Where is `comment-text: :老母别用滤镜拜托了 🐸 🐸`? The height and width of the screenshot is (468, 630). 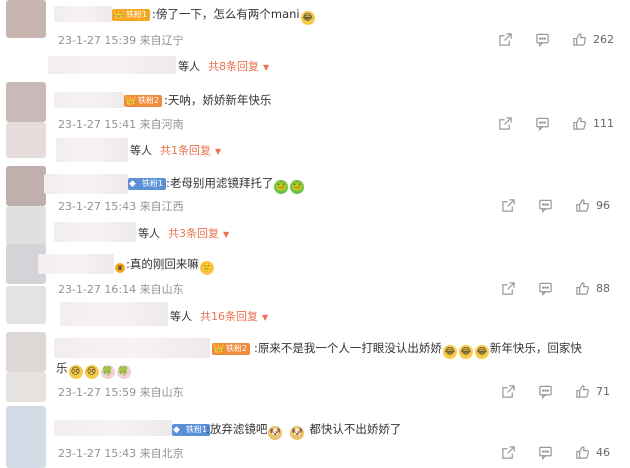 comment-text: :老母别用滤镜拜托了 🐸 🐸 is located at coordinates (235, 185).